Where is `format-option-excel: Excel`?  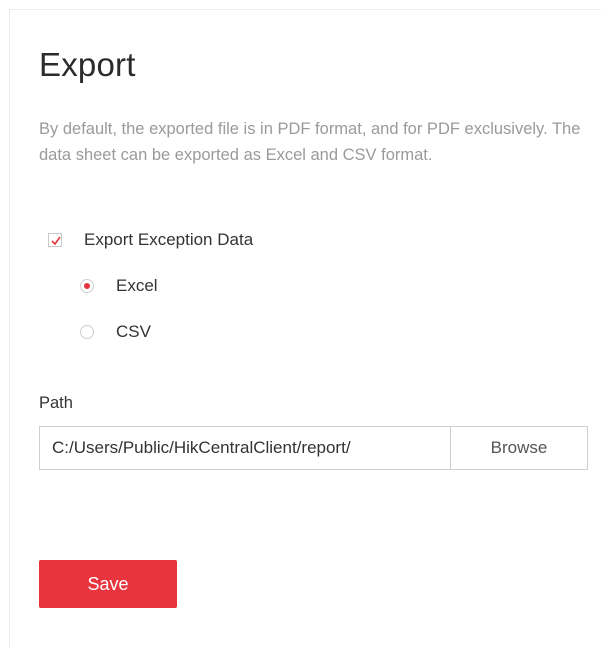
format-option-excel: Excel is located at coordinates (119, 286).